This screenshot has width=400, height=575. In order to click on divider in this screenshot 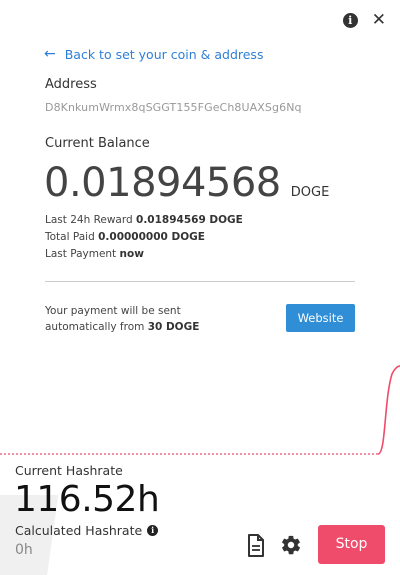, I will do `click(200, 281)`.